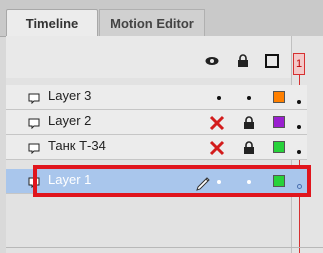 The width and height of the screenshot is (323, 253). What do you see at coordinates (299, 64) in the screenshot?
I see `playhead-frame-number: 1` at bounding box center [299, 64].